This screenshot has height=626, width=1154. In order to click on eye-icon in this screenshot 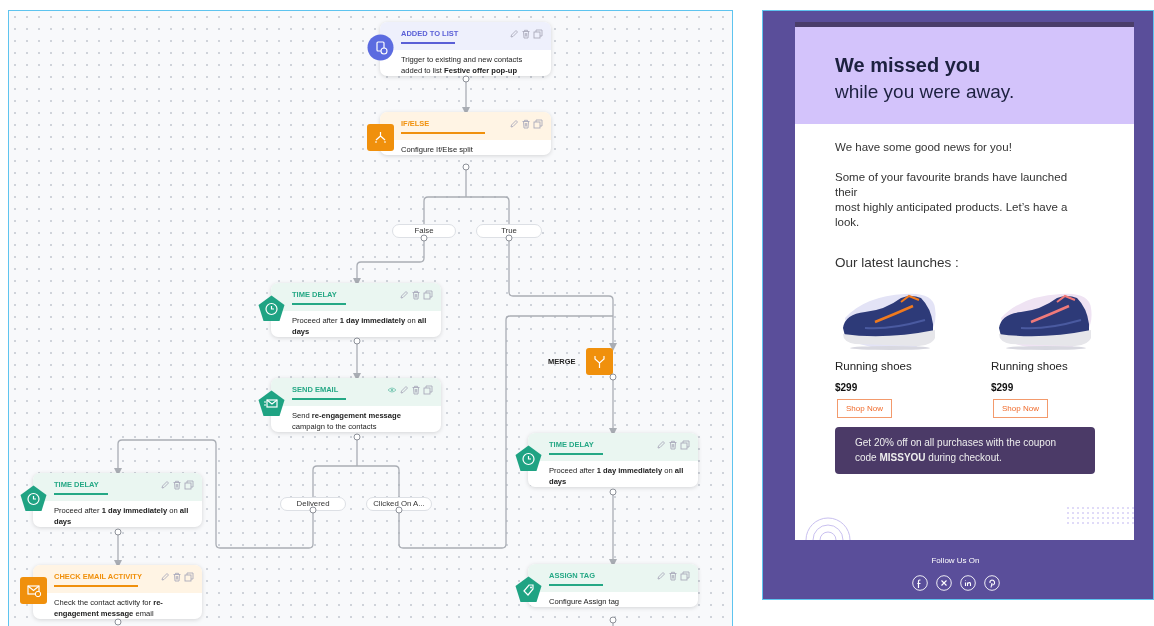, I will do `click(392, 390)`.